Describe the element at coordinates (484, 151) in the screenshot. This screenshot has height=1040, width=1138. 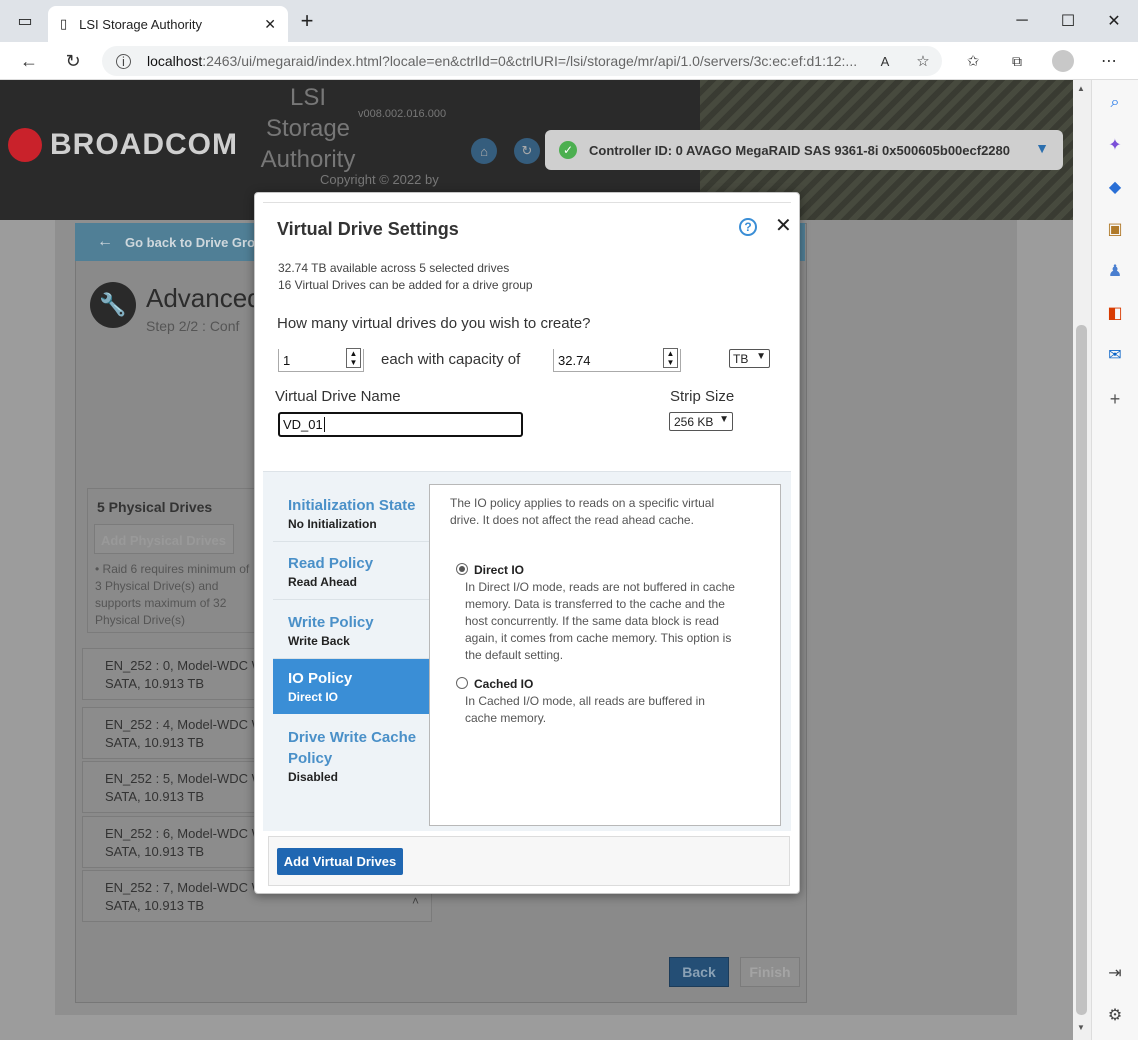
I see `home-icon: ⌂` at that location.